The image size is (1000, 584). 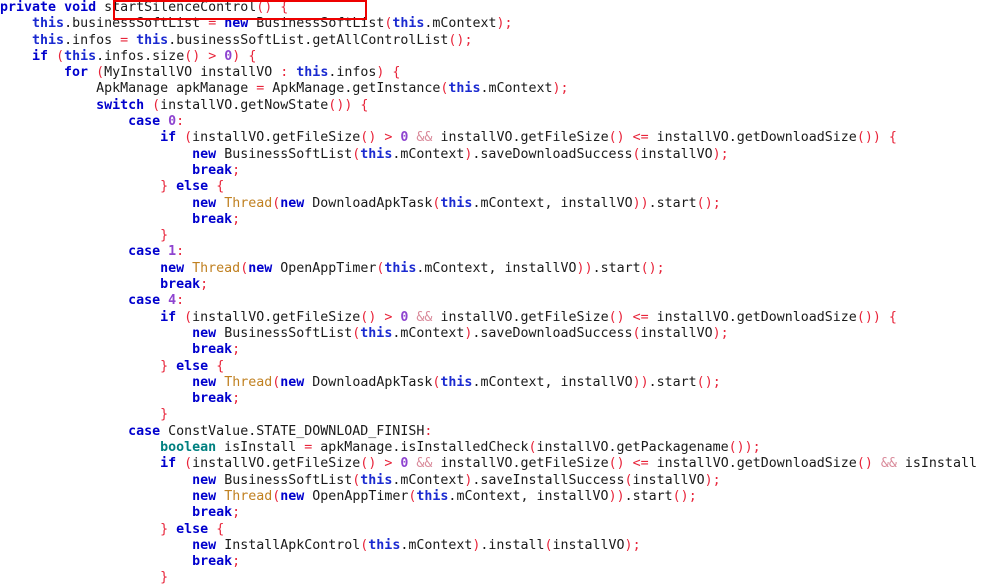 What do you see at coordinates (144, 7) in the screenshot?
I see `code-line: private void startSilenceControl() {` at bounding box center [144, 7].